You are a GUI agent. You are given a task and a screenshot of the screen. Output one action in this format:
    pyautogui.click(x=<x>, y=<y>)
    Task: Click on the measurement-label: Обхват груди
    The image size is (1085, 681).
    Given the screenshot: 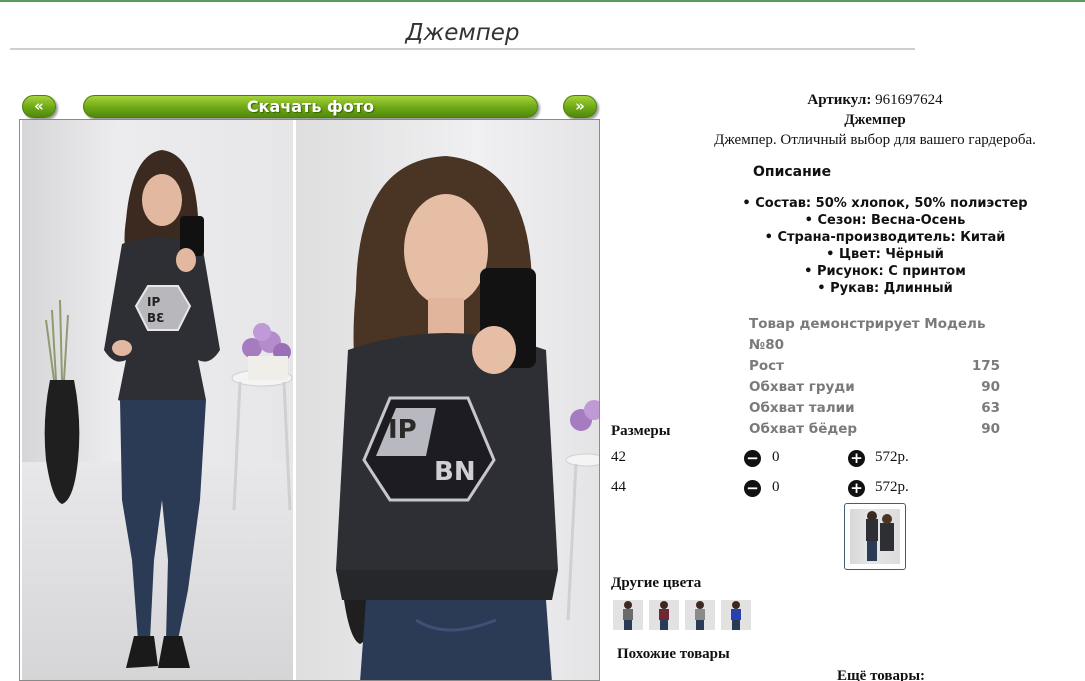 What is the action you would take?
    pyautogui.click(x=802, y=387)
    